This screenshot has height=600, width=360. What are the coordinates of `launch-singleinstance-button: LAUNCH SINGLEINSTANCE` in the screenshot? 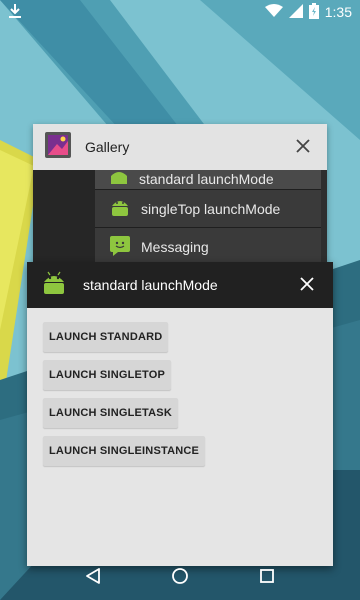 It's located at (124, 451).